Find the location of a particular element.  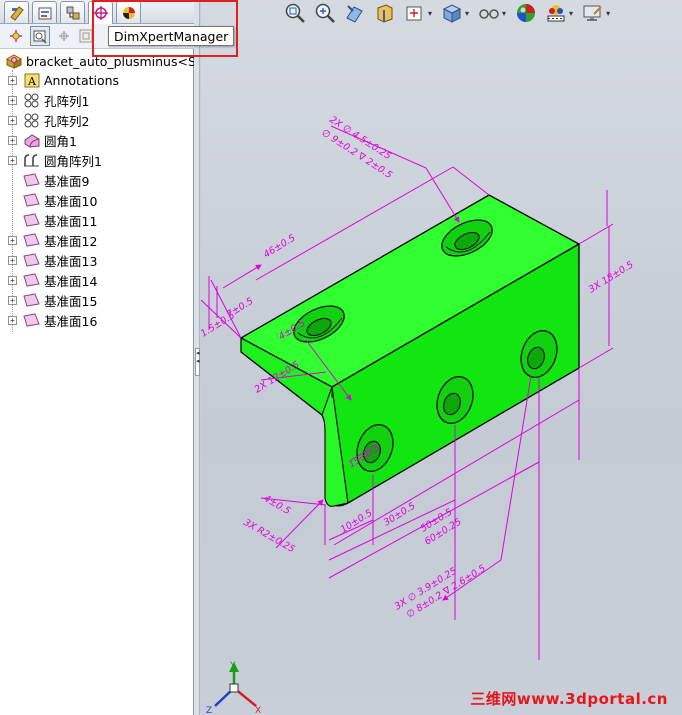

tree-item-fillet-1: + 圆角1 is located at coordinates (42, 140).